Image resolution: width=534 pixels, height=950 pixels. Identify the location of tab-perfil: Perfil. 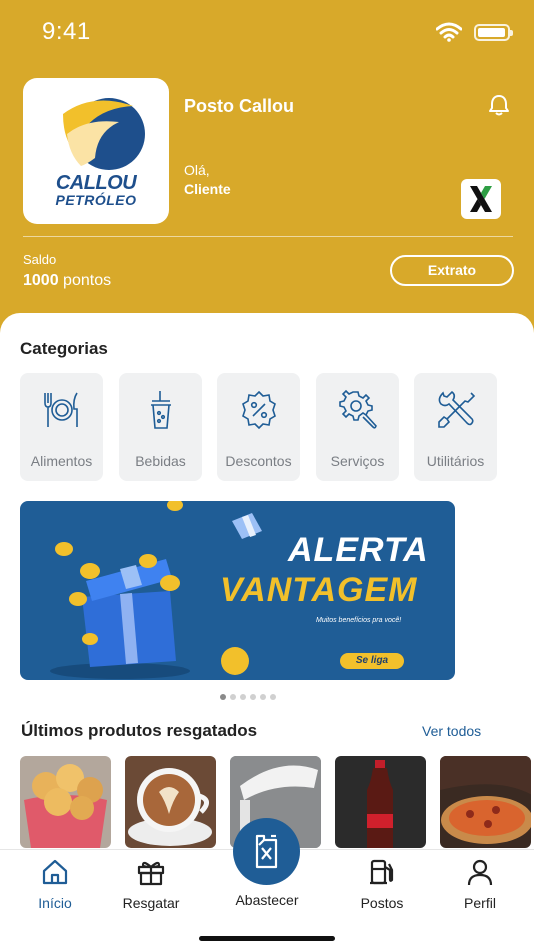
(480, 885).